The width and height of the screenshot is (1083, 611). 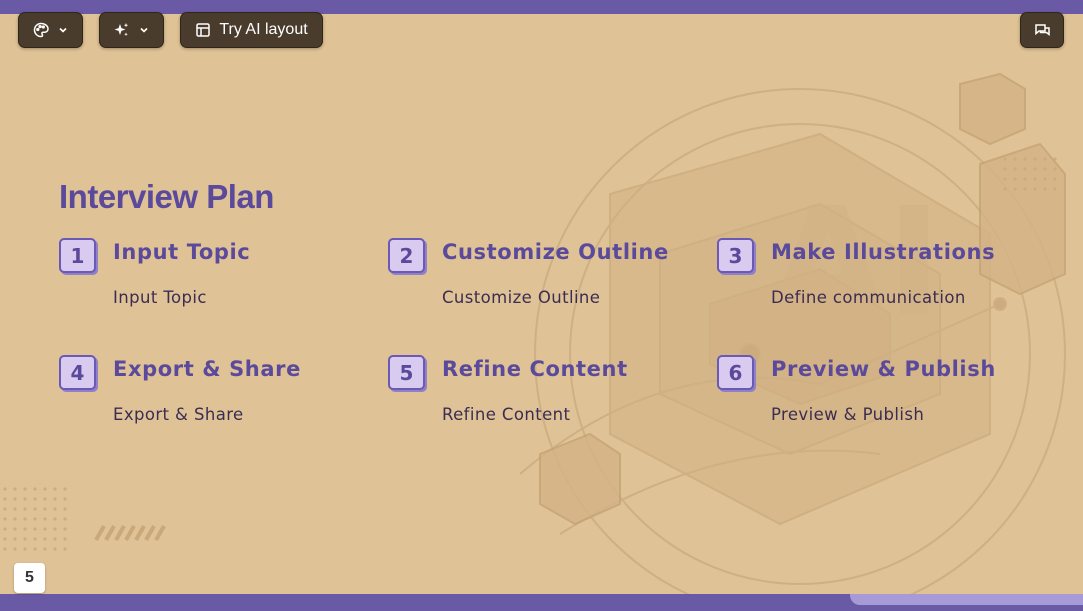 What do you see at coordinates (207, 369) in the screenshot?
I see `step-title: Export & Share` at bounding box center [207, 369].